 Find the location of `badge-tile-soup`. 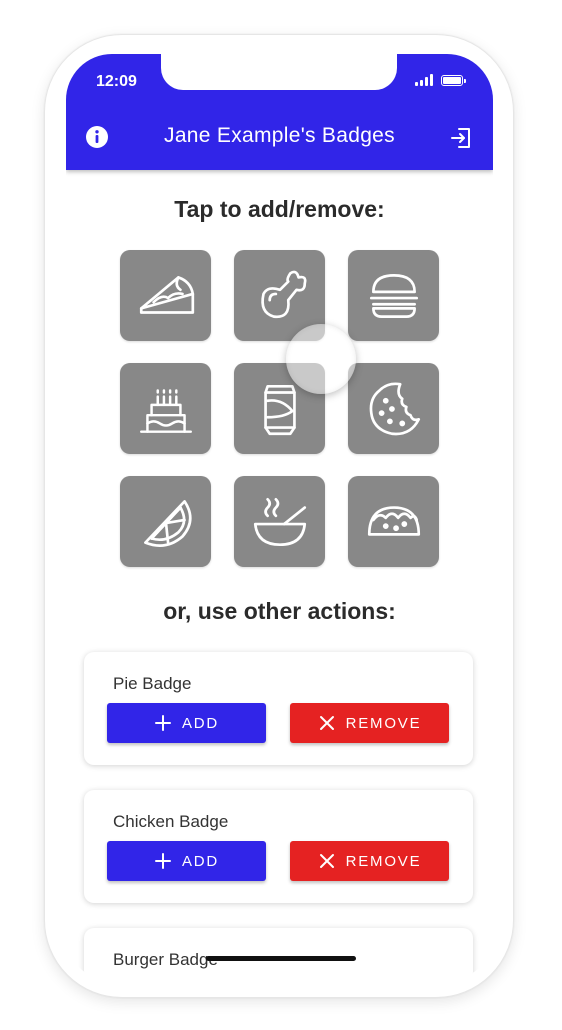

badge-tile-soup is located at coordinates (279, 521).